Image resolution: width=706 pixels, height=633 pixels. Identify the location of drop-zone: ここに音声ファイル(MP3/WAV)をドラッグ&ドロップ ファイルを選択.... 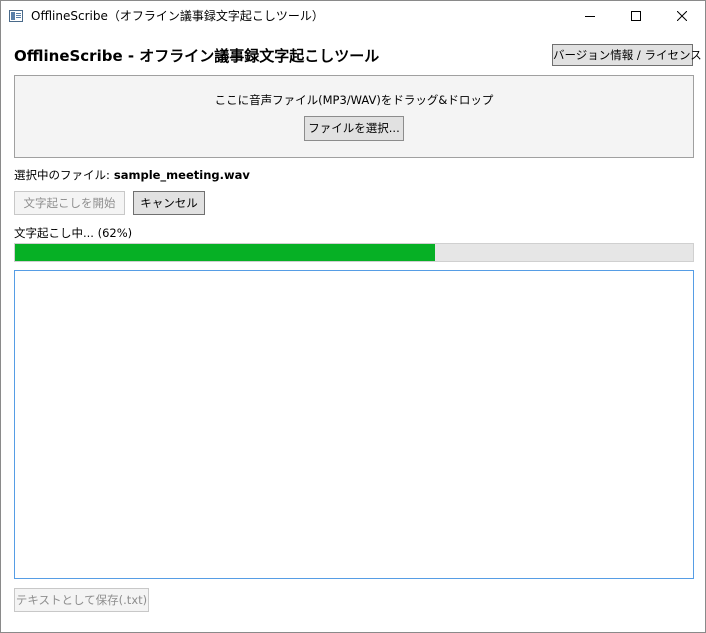
(354, 116).